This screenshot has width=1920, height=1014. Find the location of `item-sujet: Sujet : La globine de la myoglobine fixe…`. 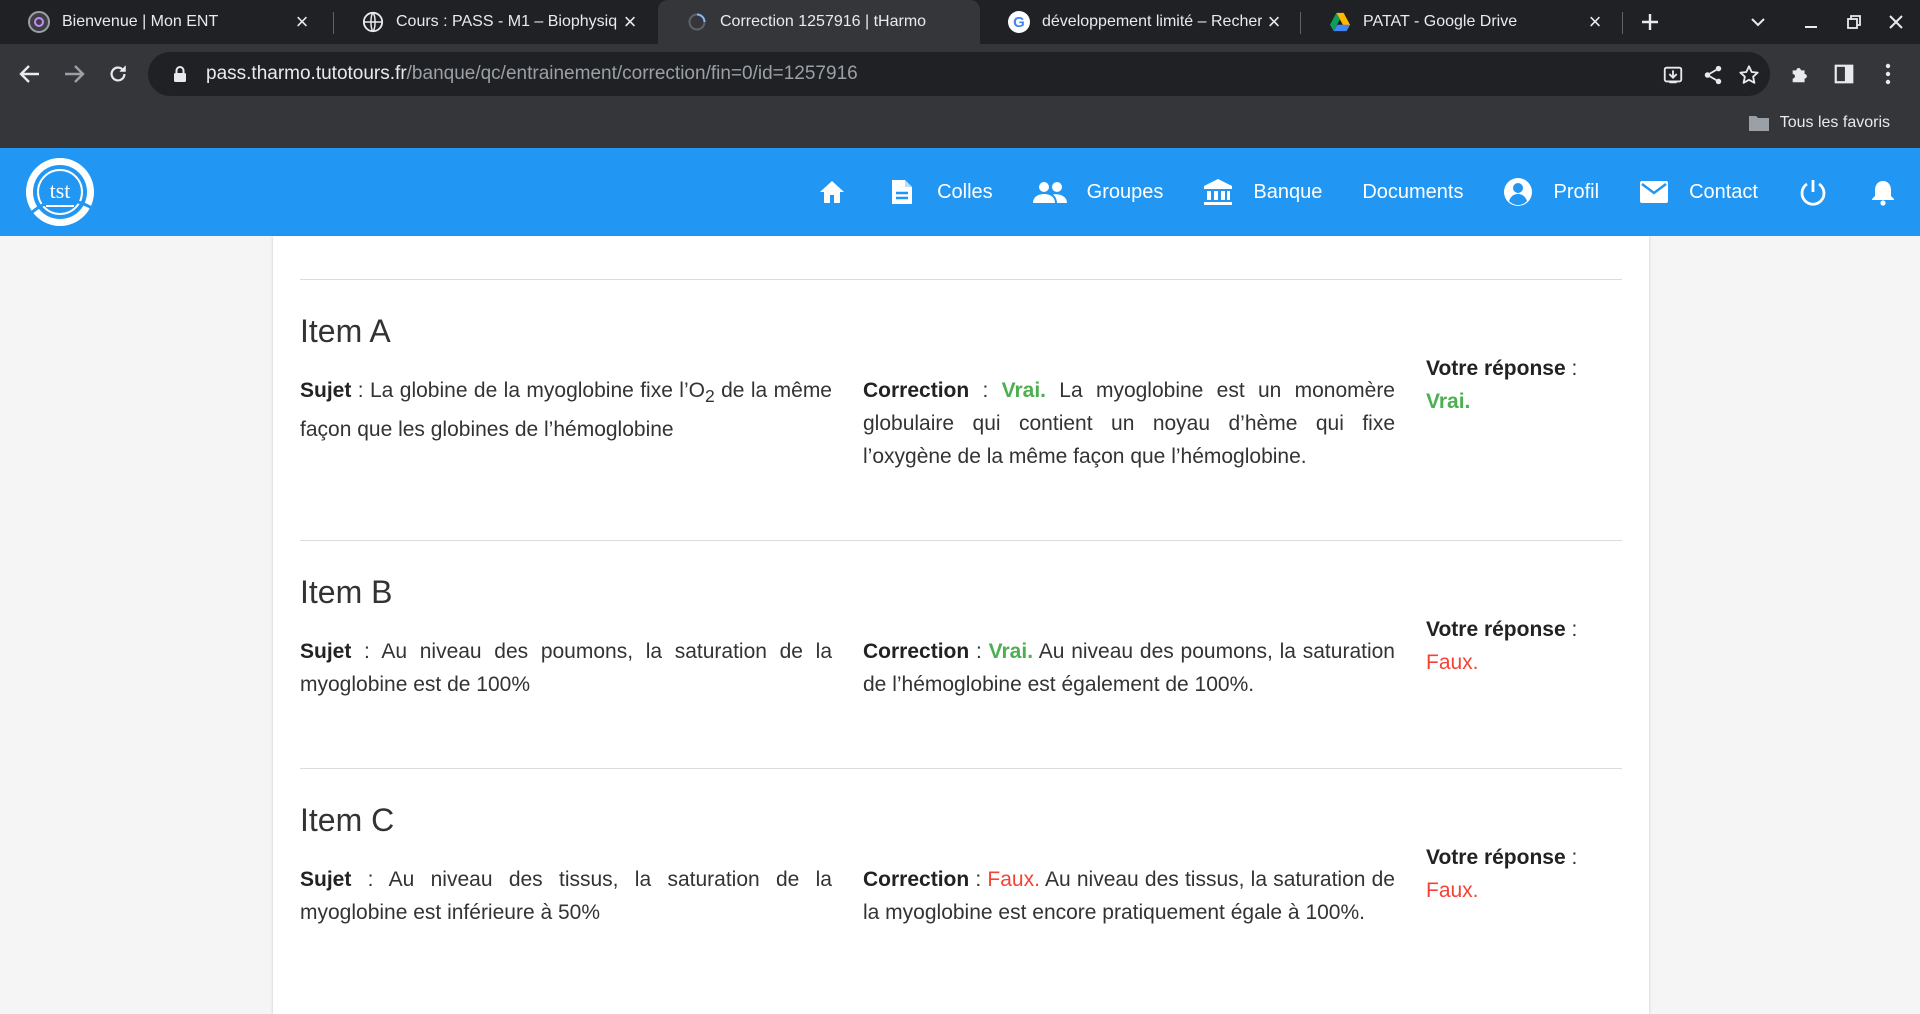

item-sujet: Sujet : La globine de la myoglobine fixe… is located at coordinates (566, 410).